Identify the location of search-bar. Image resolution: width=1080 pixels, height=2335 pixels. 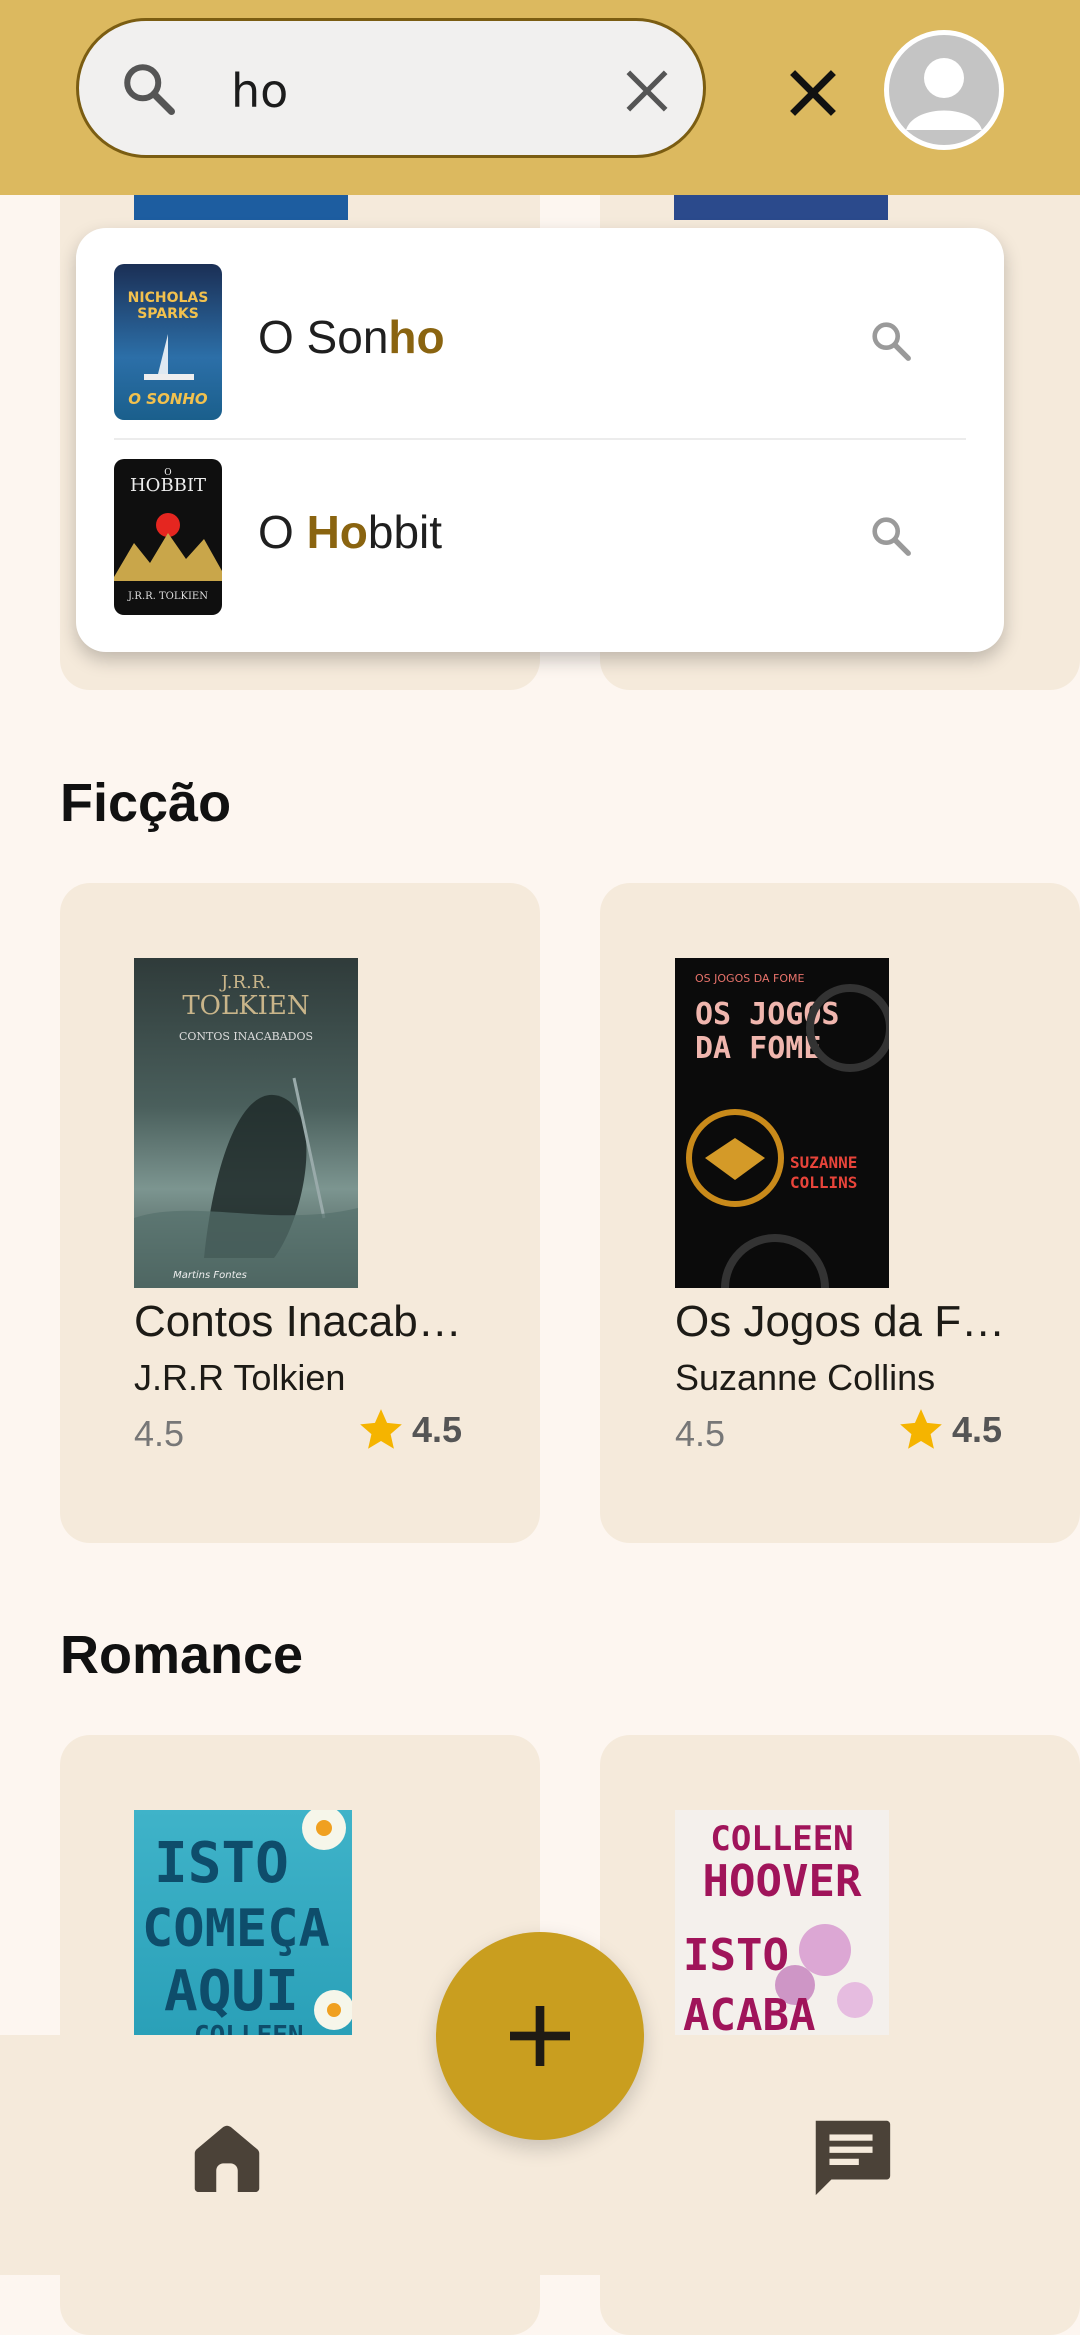
(391, 88).